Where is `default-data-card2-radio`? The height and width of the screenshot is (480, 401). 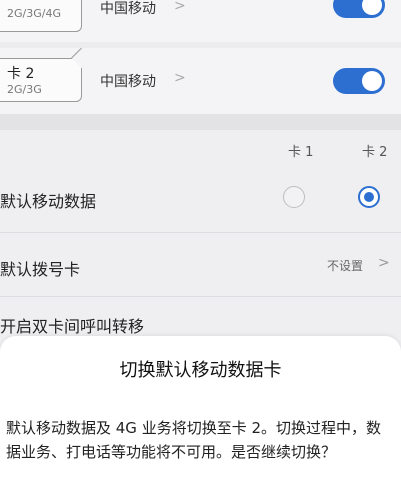 default-data-card2-radio is located at coordinates (369, 197).